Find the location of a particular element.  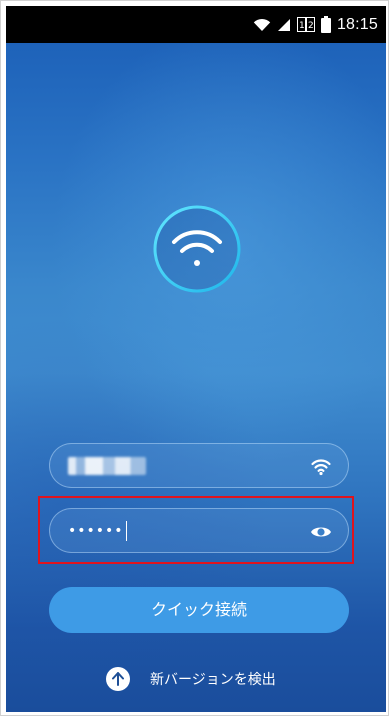

status-time: 18:15 is located at coordinates (357, 24).